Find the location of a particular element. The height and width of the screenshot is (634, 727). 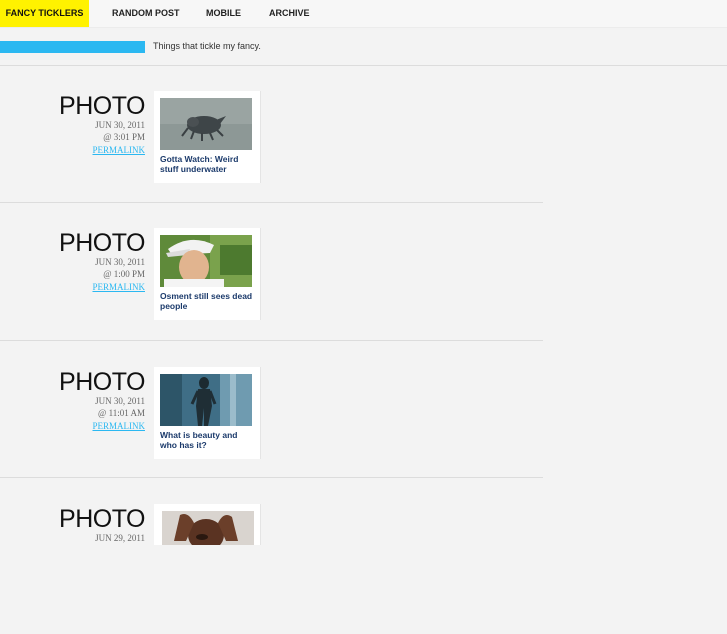

post-caption: Osment still sees dead people is located at coordinates (208, 301).